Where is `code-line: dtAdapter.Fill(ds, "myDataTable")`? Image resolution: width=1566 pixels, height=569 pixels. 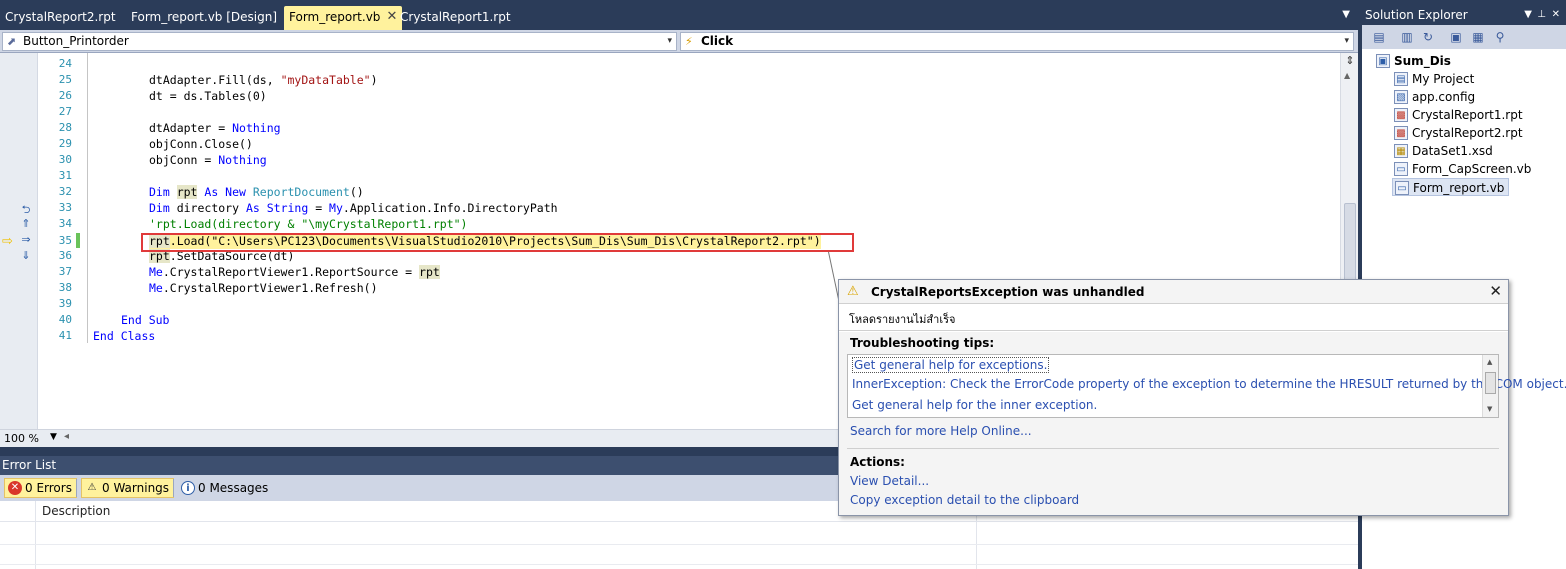
code-line: dtAdapter.Fill(ds, "myDataTable") is located at coordinates (263, 80).